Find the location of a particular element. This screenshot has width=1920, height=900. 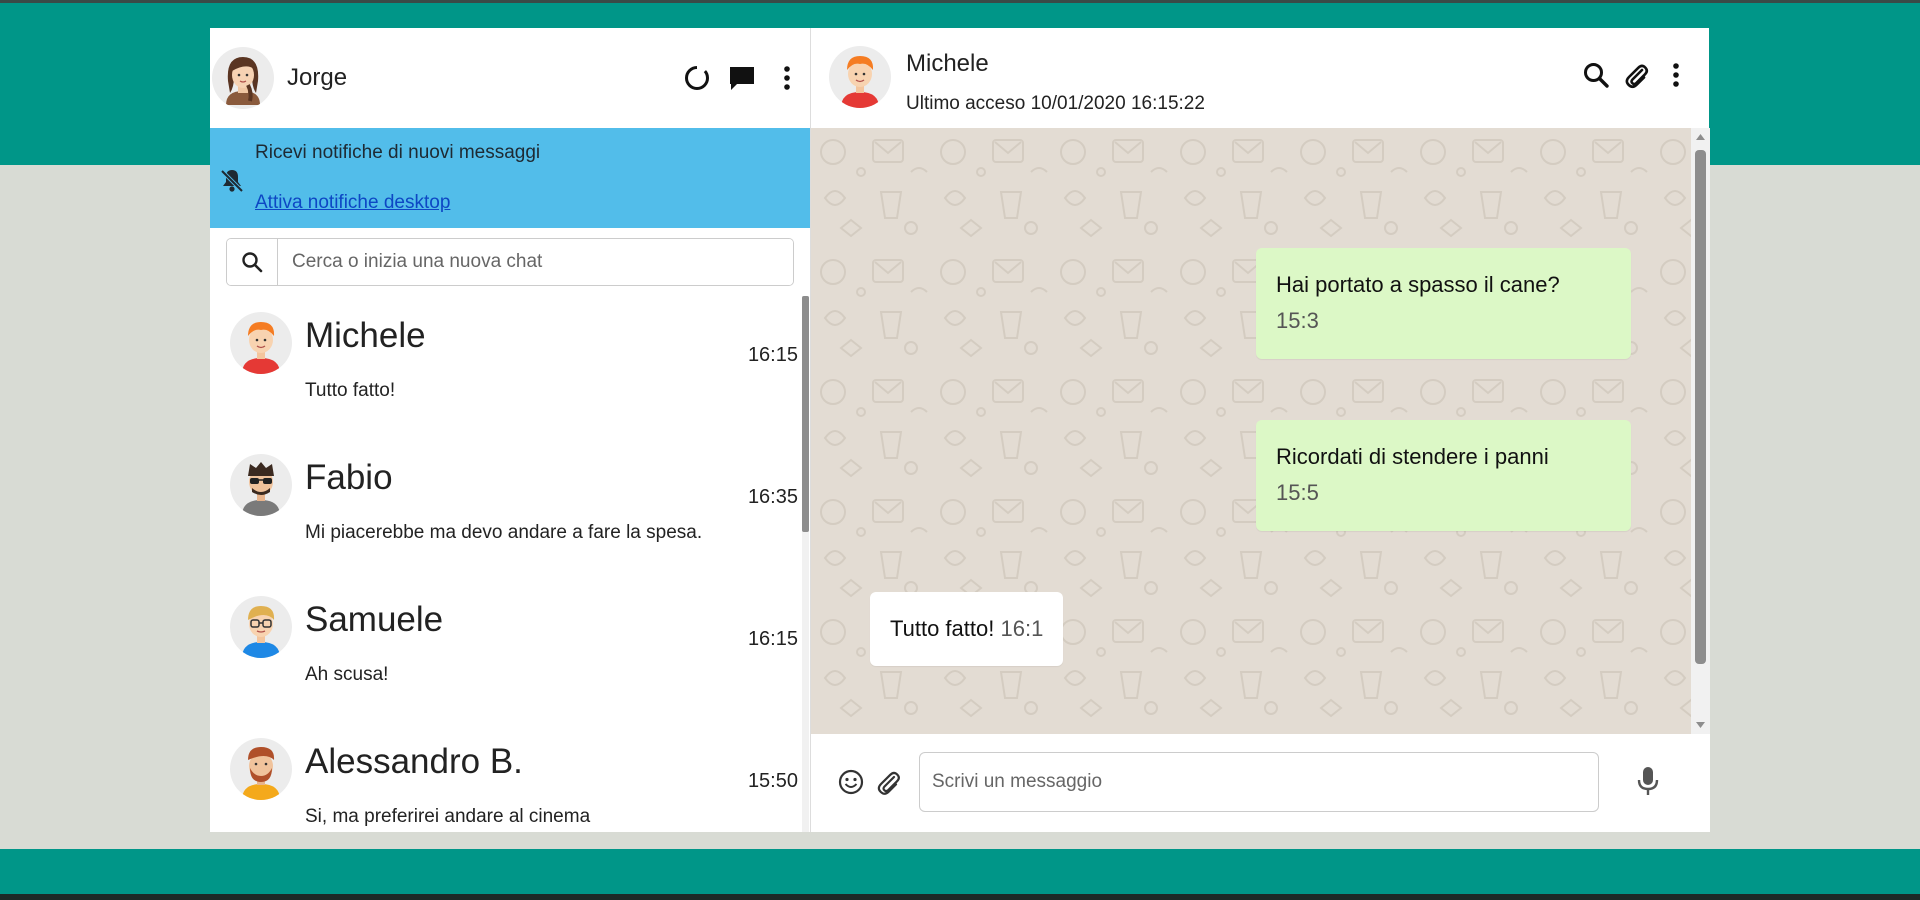

last-seen-status: Ultimo acceso 10/01/2020 16:15:22 is located at coordinates (1055, 103).